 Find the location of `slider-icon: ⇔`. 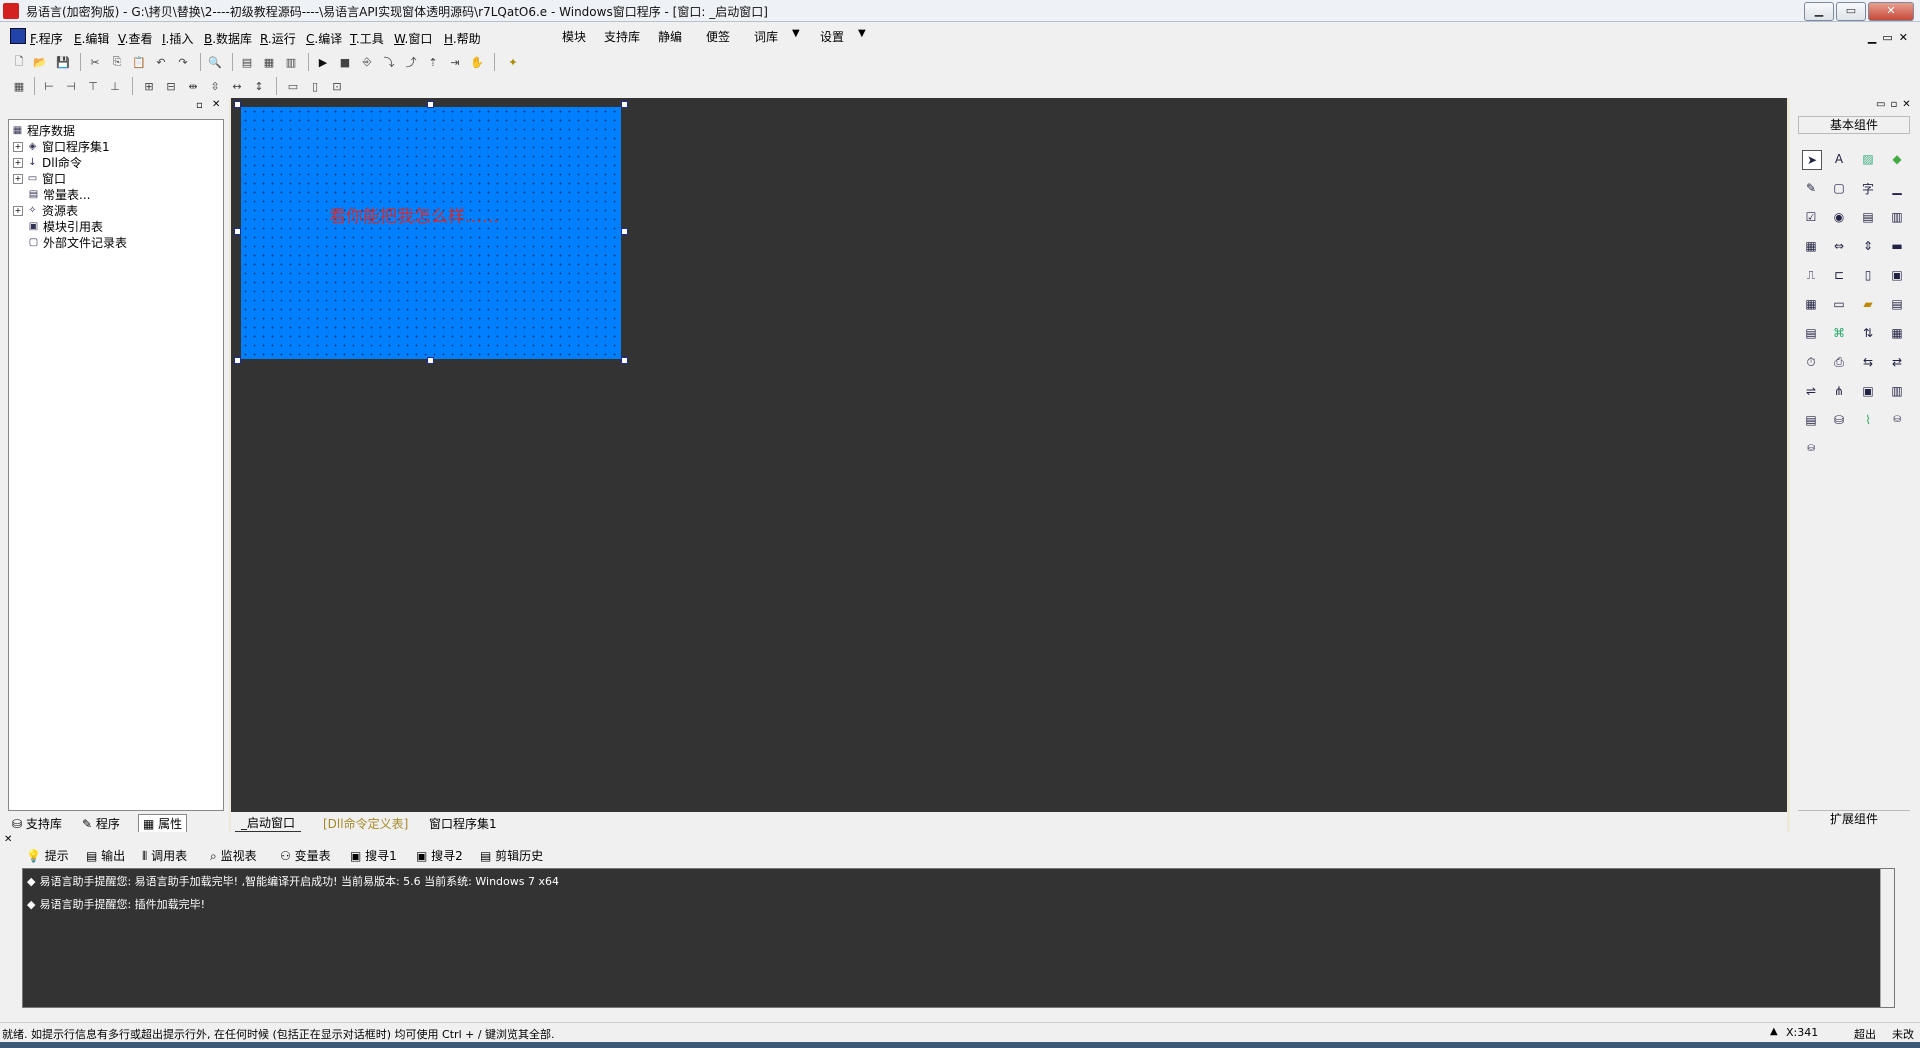

slider-icon: ⇔ is located at coordinates (1839, 246).